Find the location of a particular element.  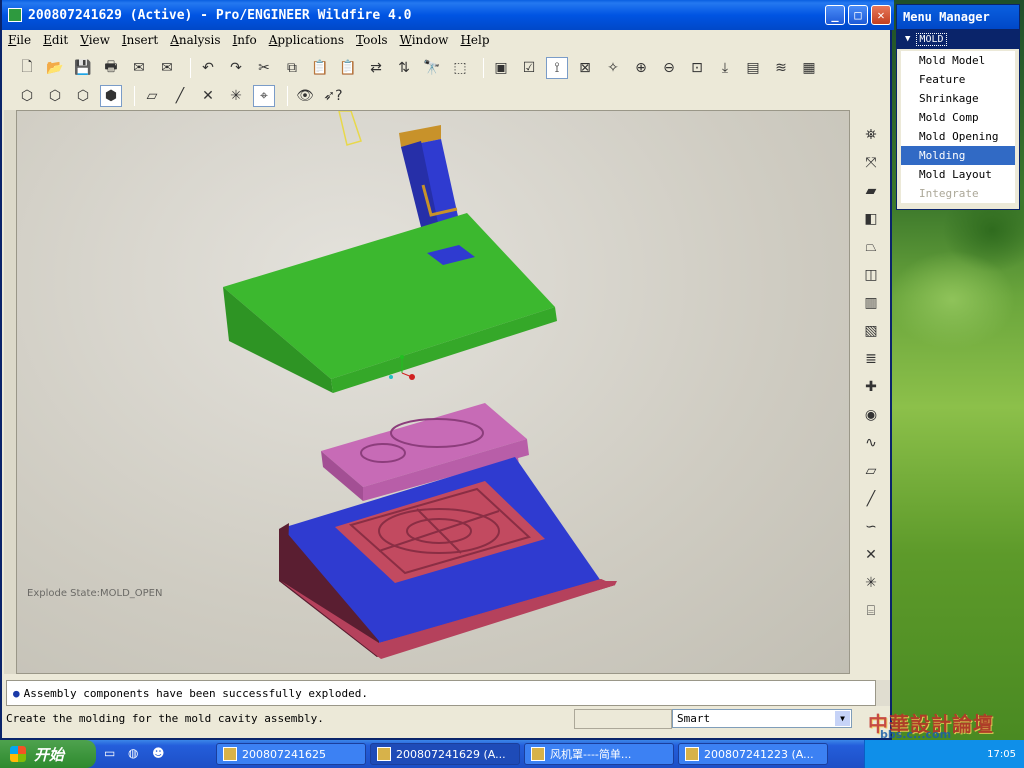

media-player-icon: ◍ is located at coordinates (136, 754).